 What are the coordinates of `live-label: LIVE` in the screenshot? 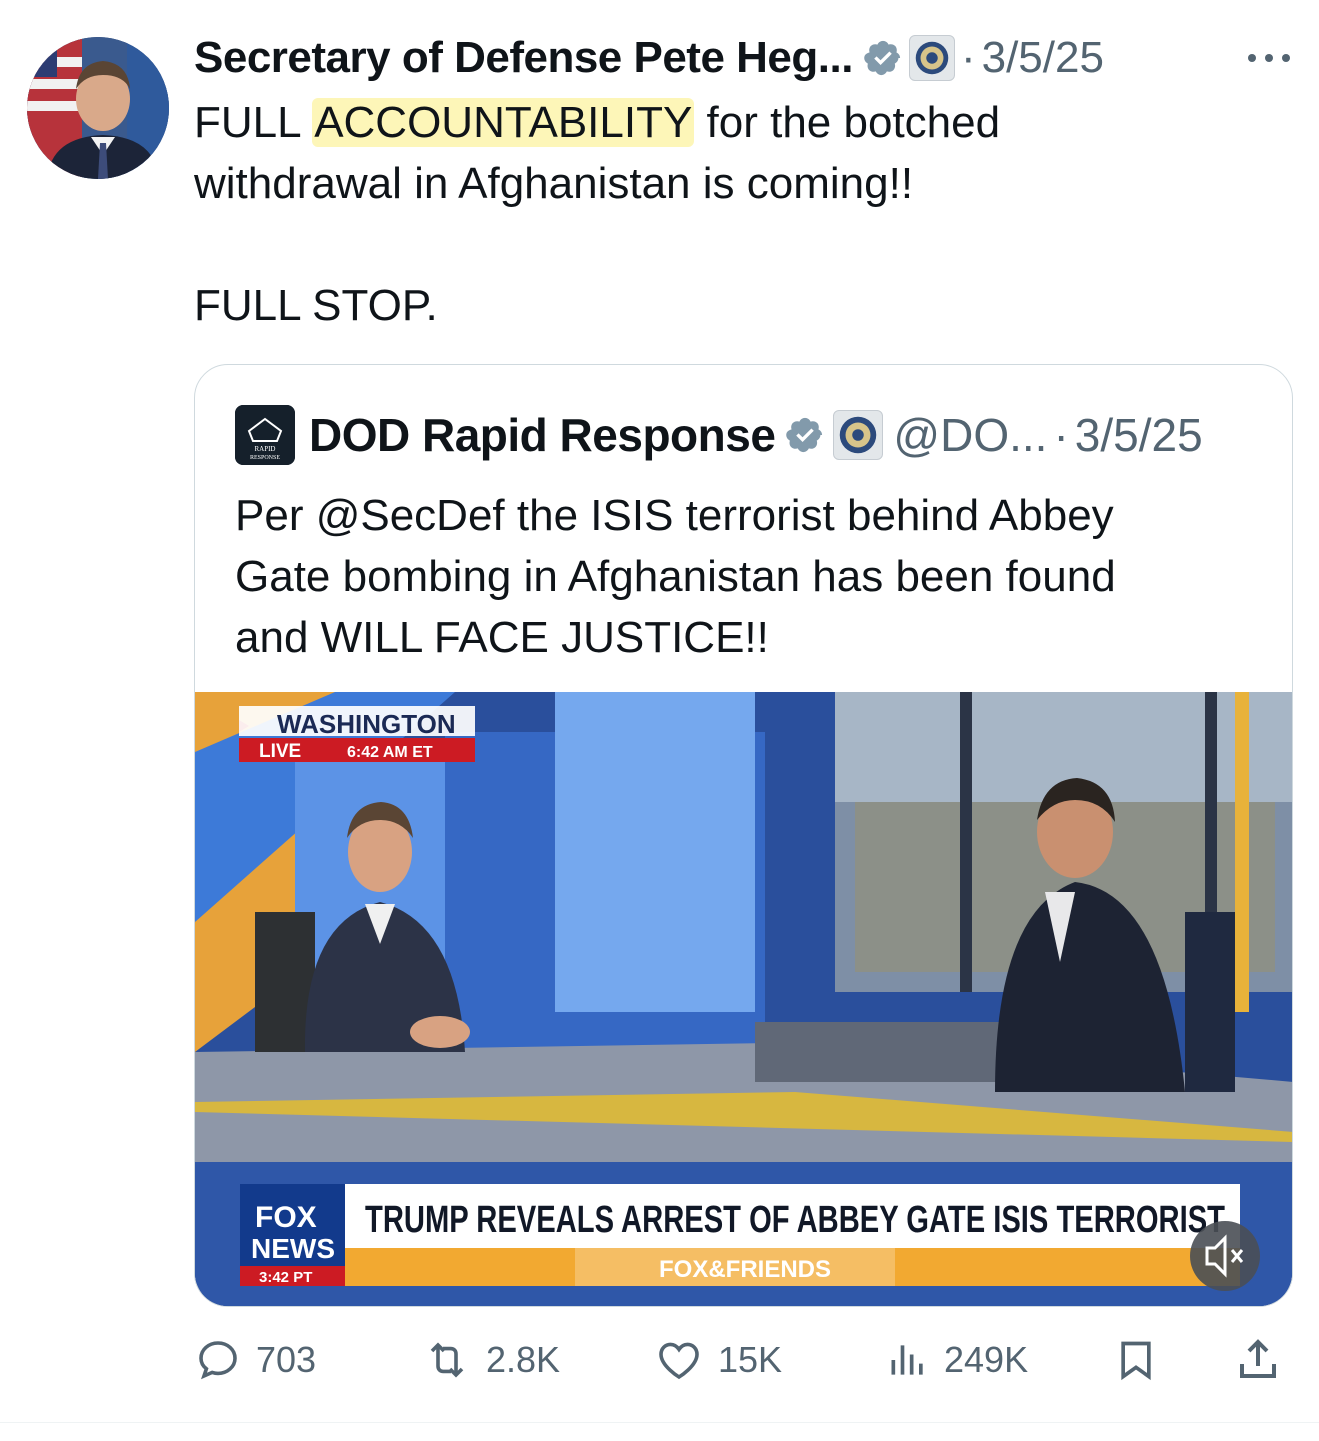 It's located at (280, 751).